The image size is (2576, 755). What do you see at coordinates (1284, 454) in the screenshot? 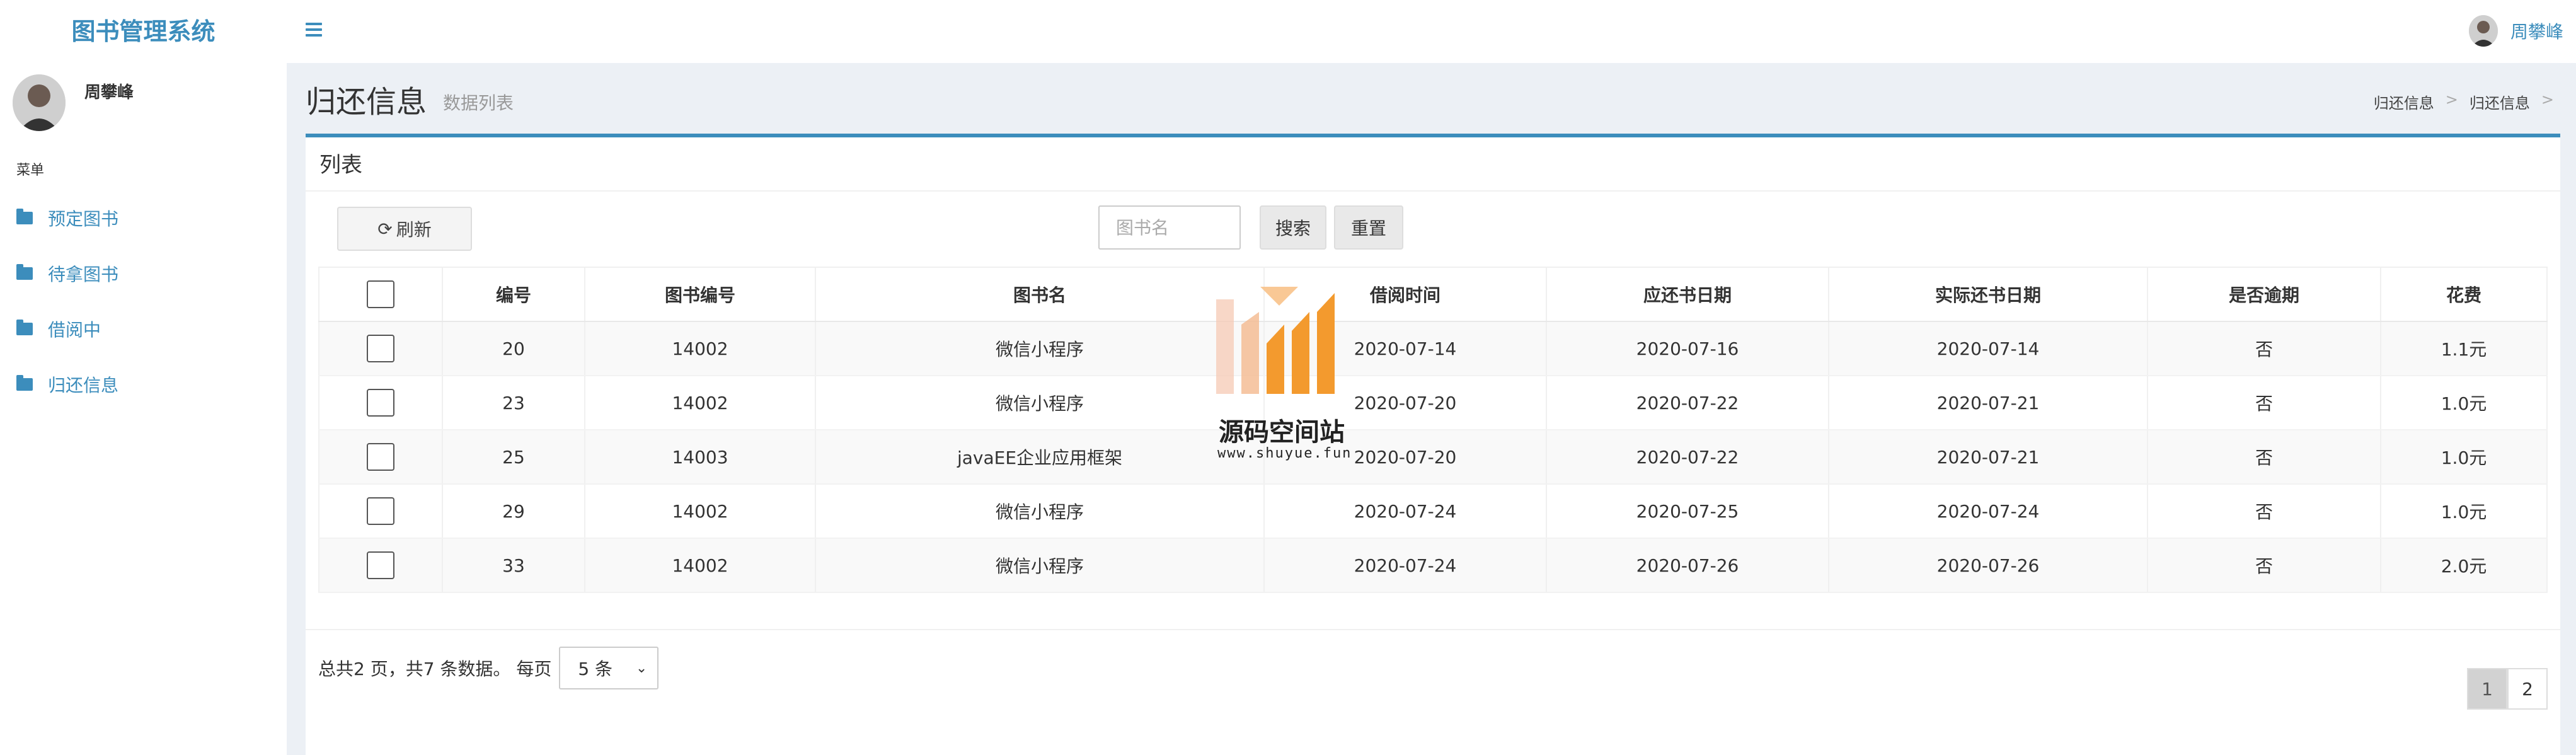
I see `watermark-url: www.shuyue.fun` at bounding box center [1284, 454].